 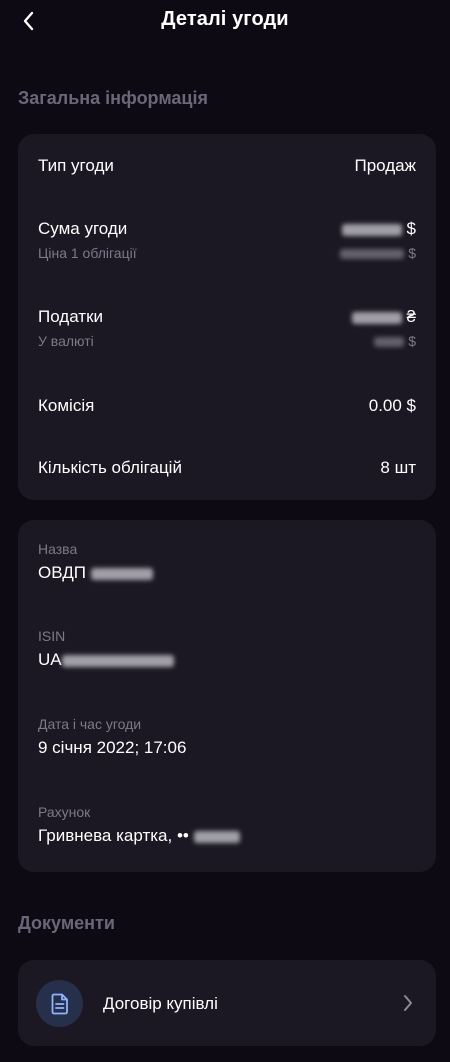 I want to click on isin-block: ISIN UA, so click(x=227, y=649).